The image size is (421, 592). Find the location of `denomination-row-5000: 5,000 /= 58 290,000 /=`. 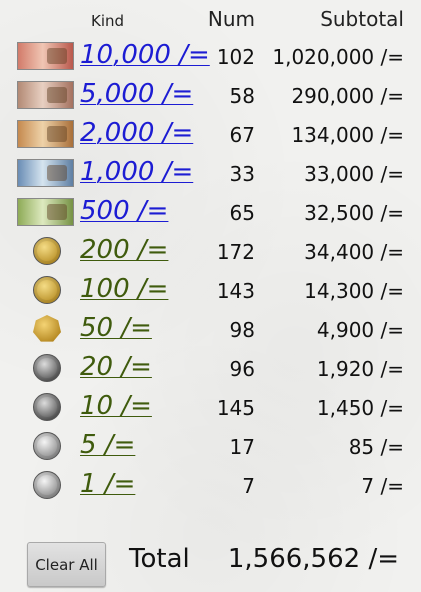

denomination-row-5000: 5,000 /= 58 290,000 /= is located at coordinates (210, 96).